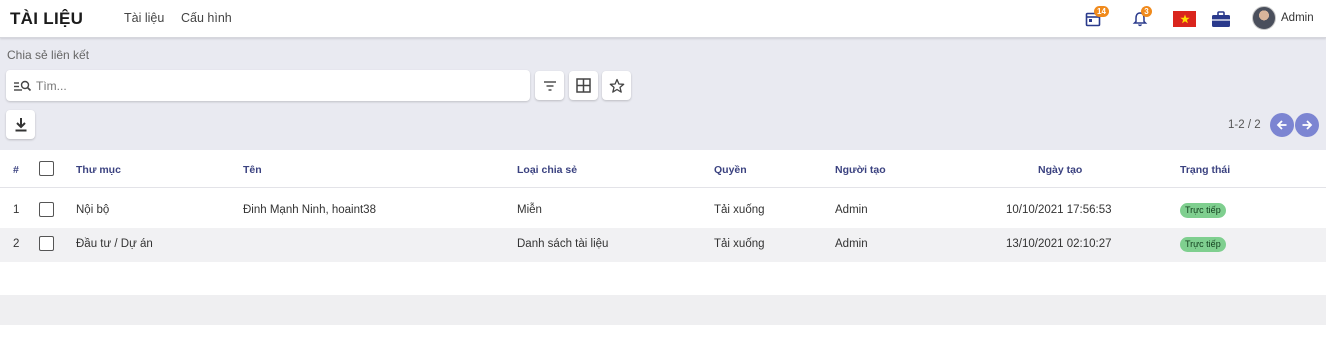 This screenshot has width=1326, height=341. Describe the element at coordinates (276, 85) in the screenshot. I see `search-input` at that location.